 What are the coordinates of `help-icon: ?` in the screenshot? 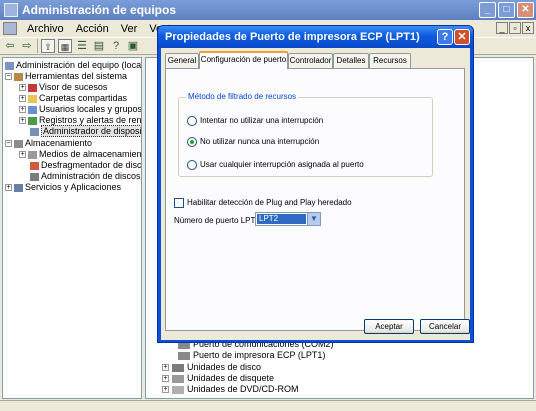 It's located at (116, 46).